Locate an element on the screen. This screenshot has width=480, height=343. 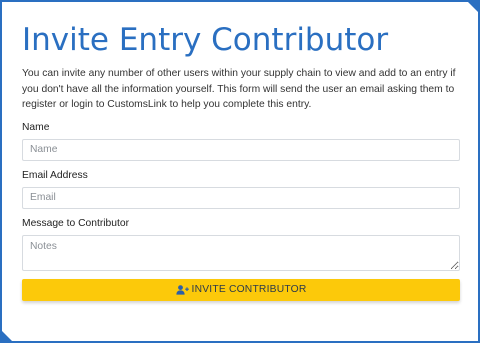
corner-accent-top-right is located at coordinates (473, 7).